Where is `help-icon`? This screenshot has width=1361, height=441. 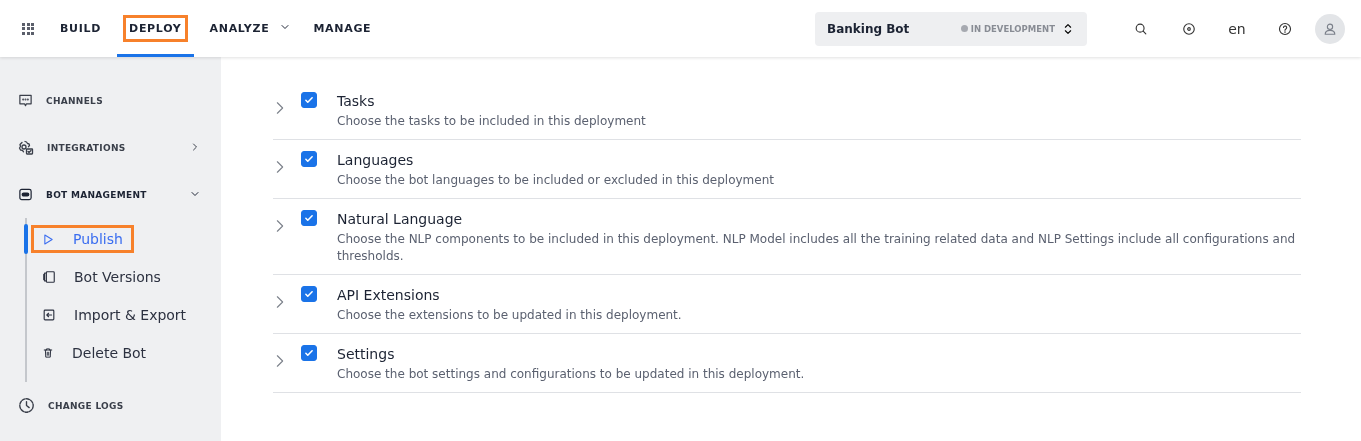
help-icon is located at coordinates (1285, 28).